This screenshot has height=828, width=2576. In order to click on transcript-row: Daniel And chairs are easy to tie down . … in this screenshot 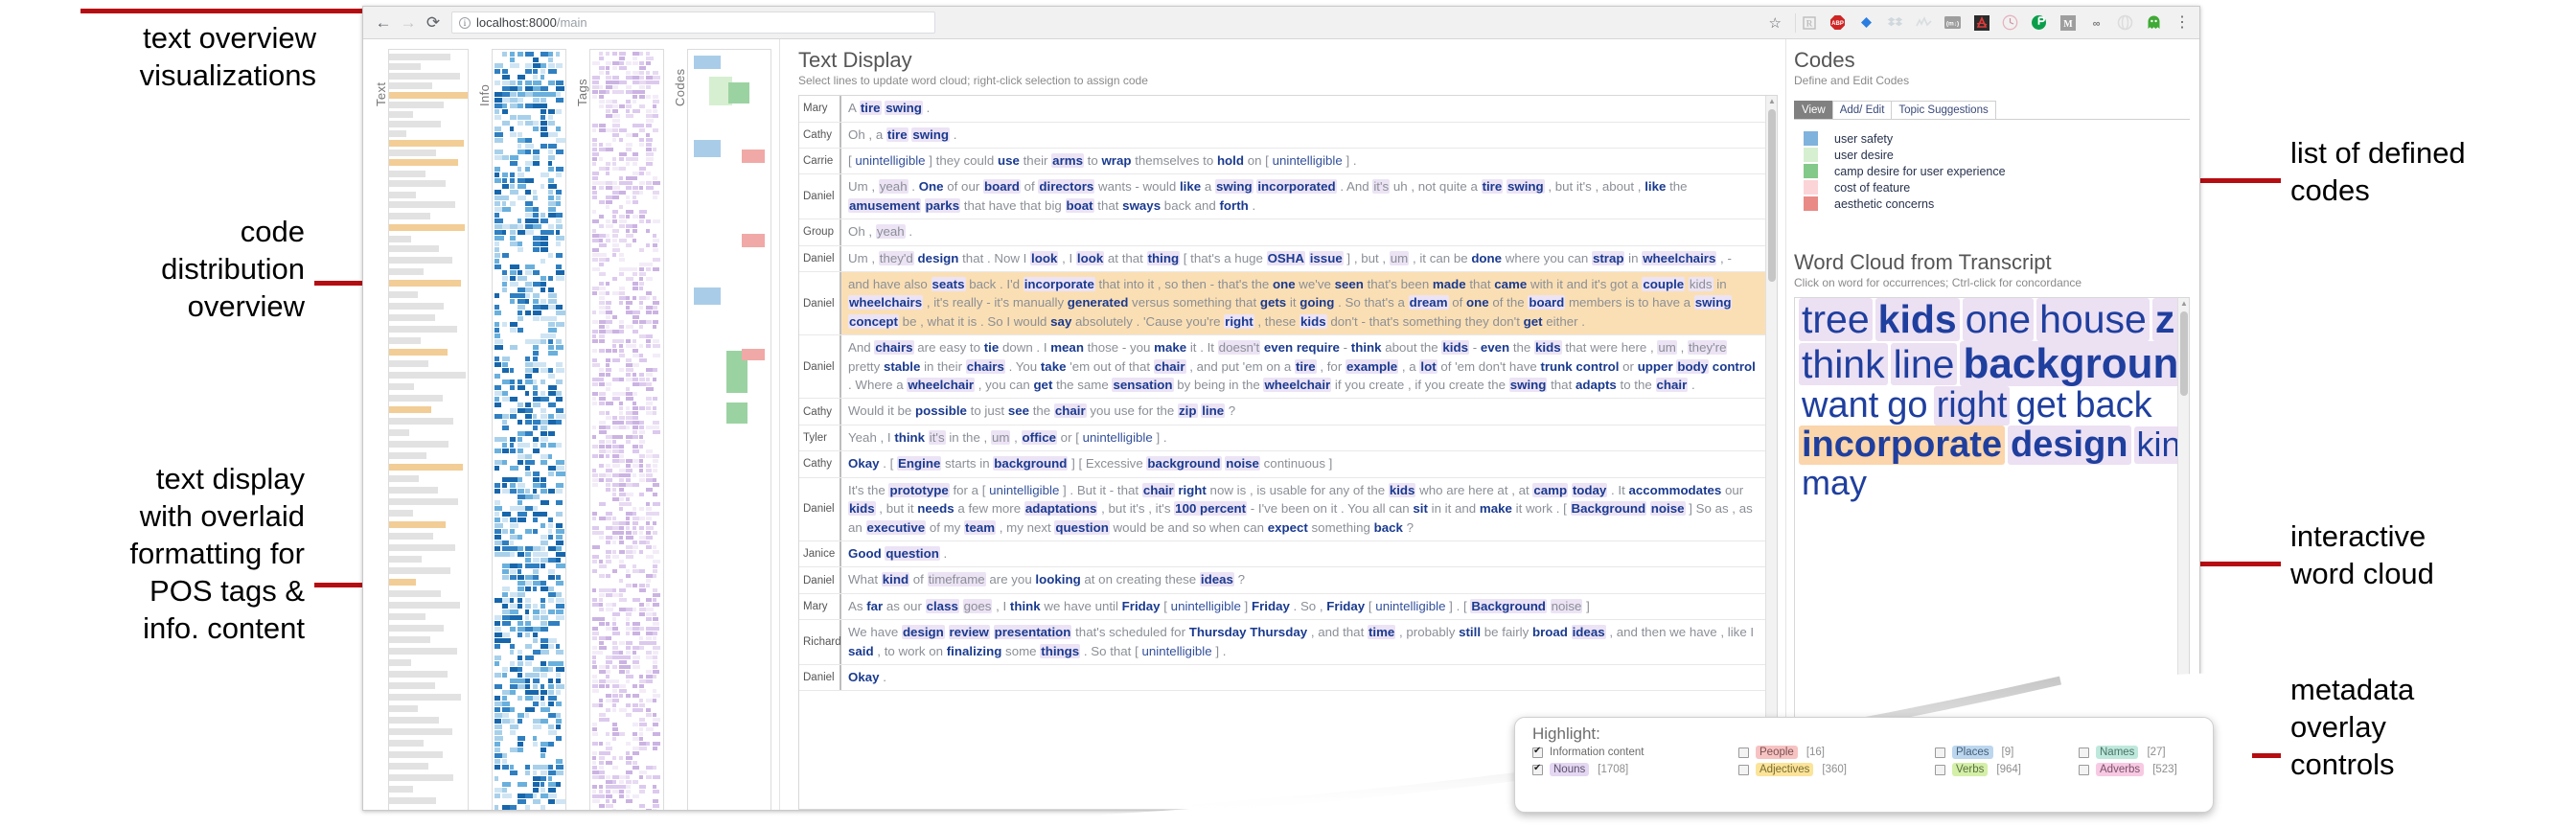, I will do `click(1282, 367)`.